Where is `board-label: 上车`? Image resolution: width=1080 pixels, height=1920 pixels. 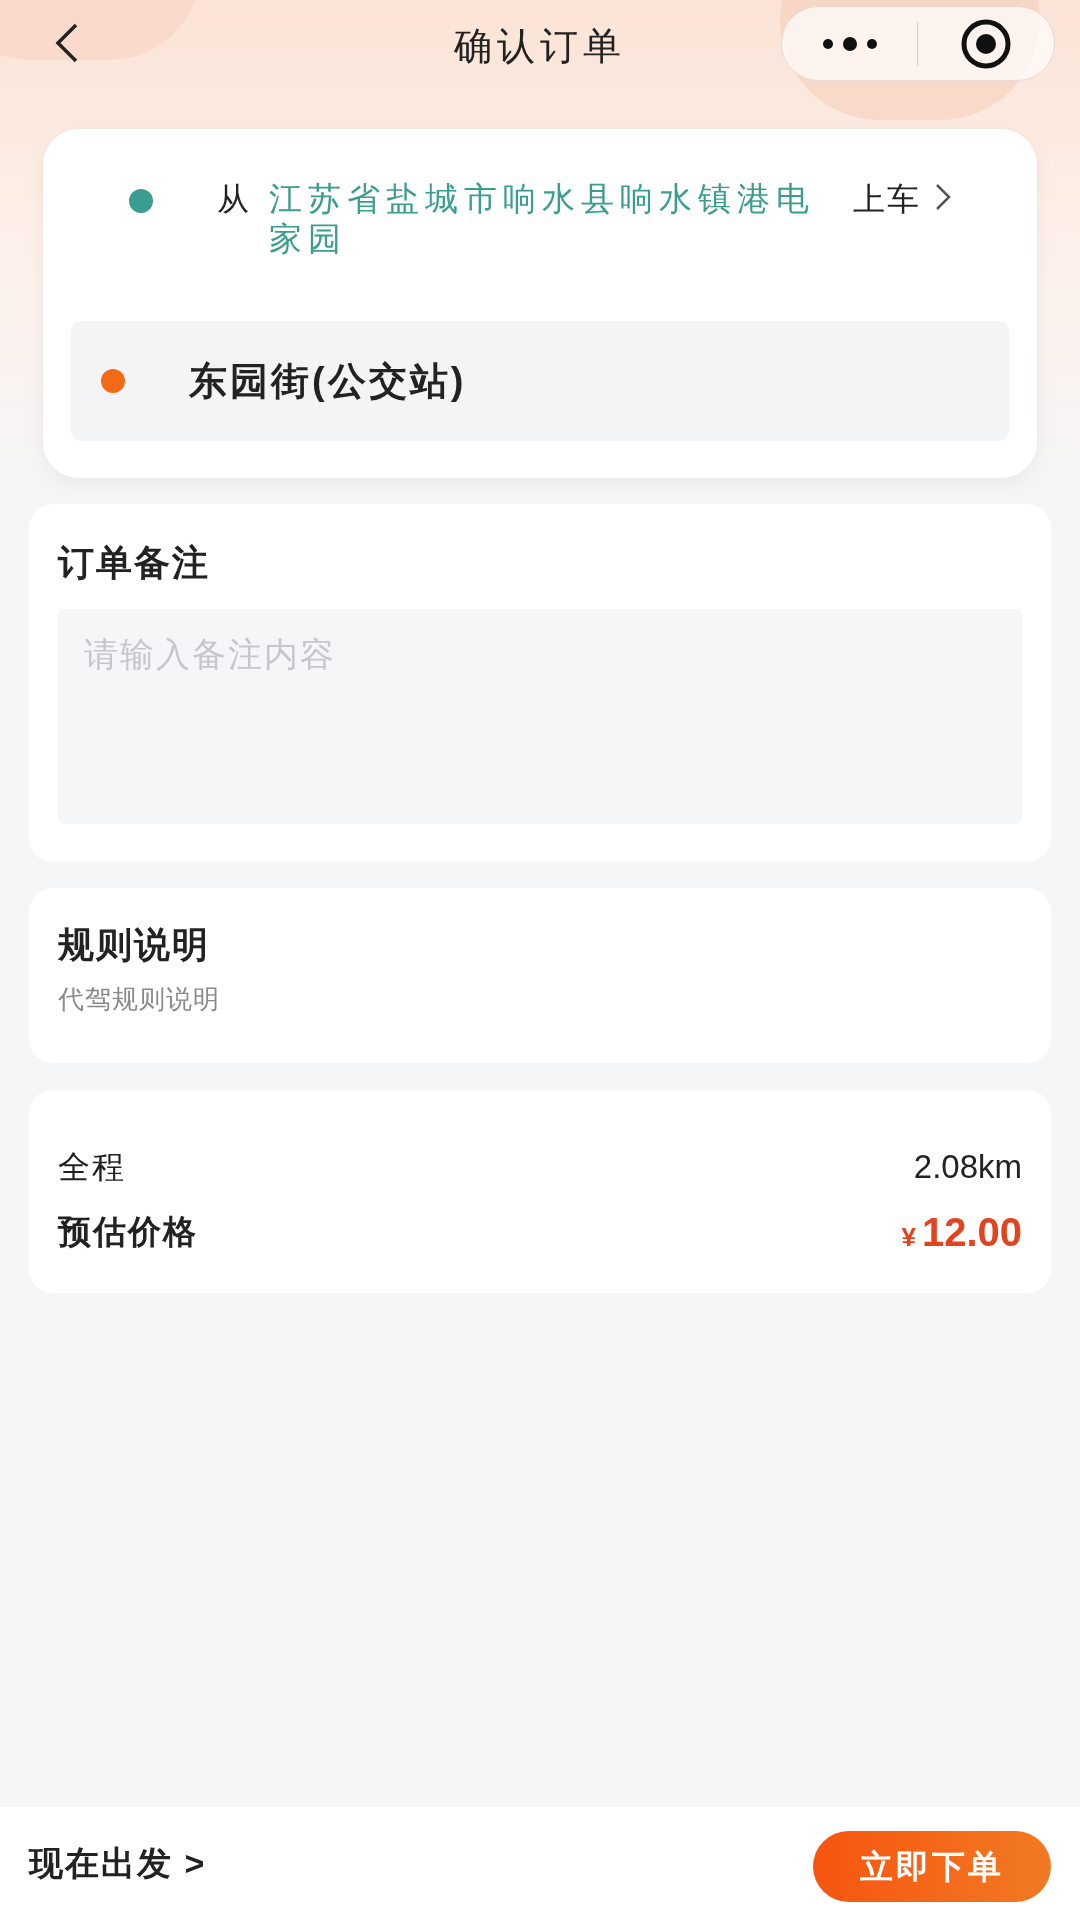
board-label: 上车 is located at coordinates (887, 199).